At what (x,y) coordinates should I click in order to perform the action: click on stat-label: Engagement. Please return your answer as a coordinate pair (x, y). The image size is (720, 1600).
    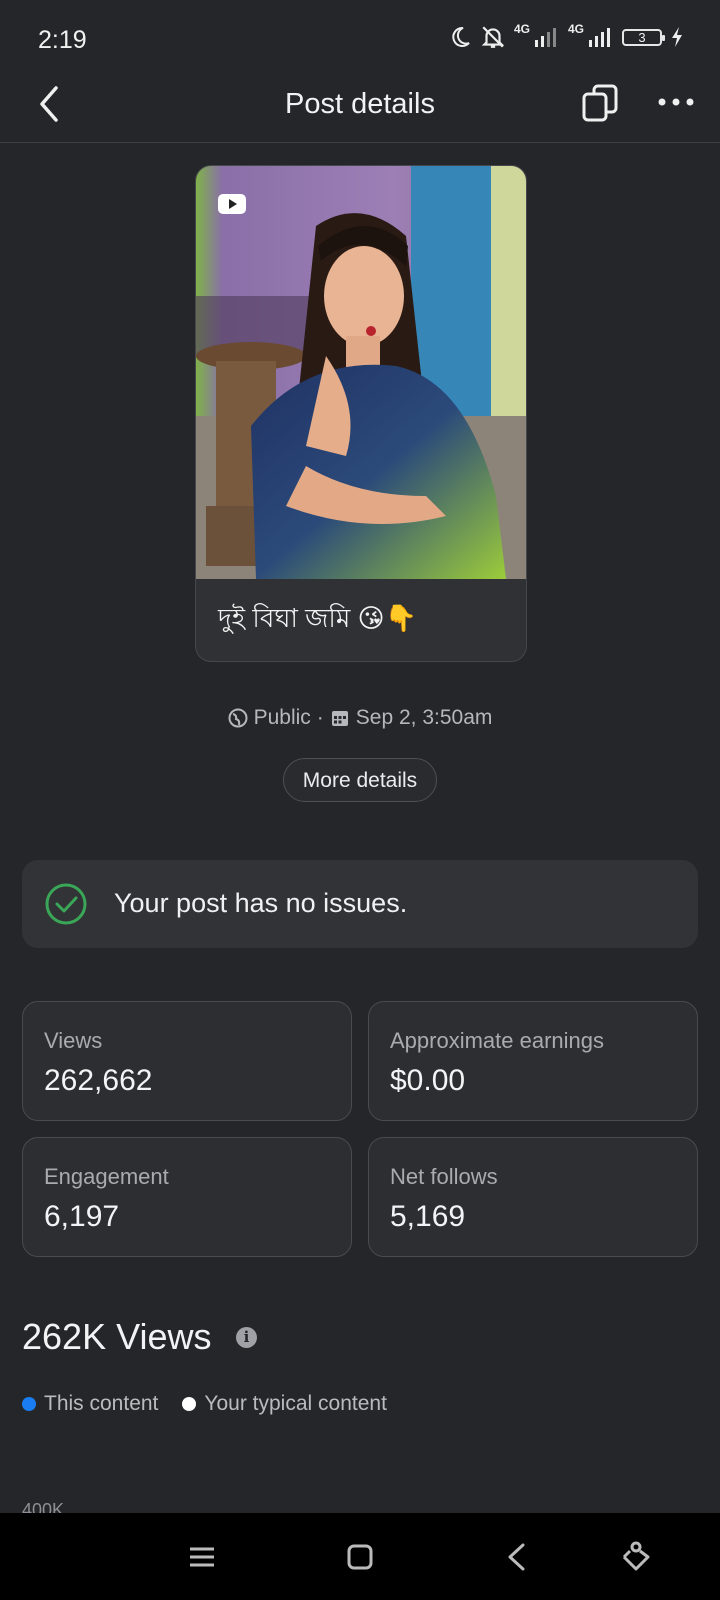
    Looking at the image, I should click on (106, 1176).